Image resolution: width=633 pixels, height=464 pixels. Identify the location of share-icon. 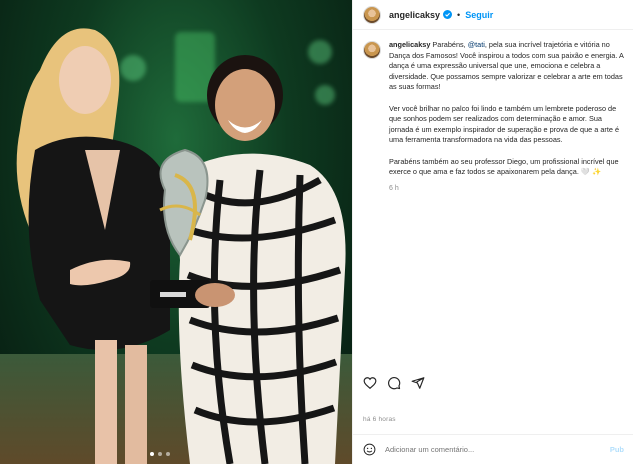
(418, 383).